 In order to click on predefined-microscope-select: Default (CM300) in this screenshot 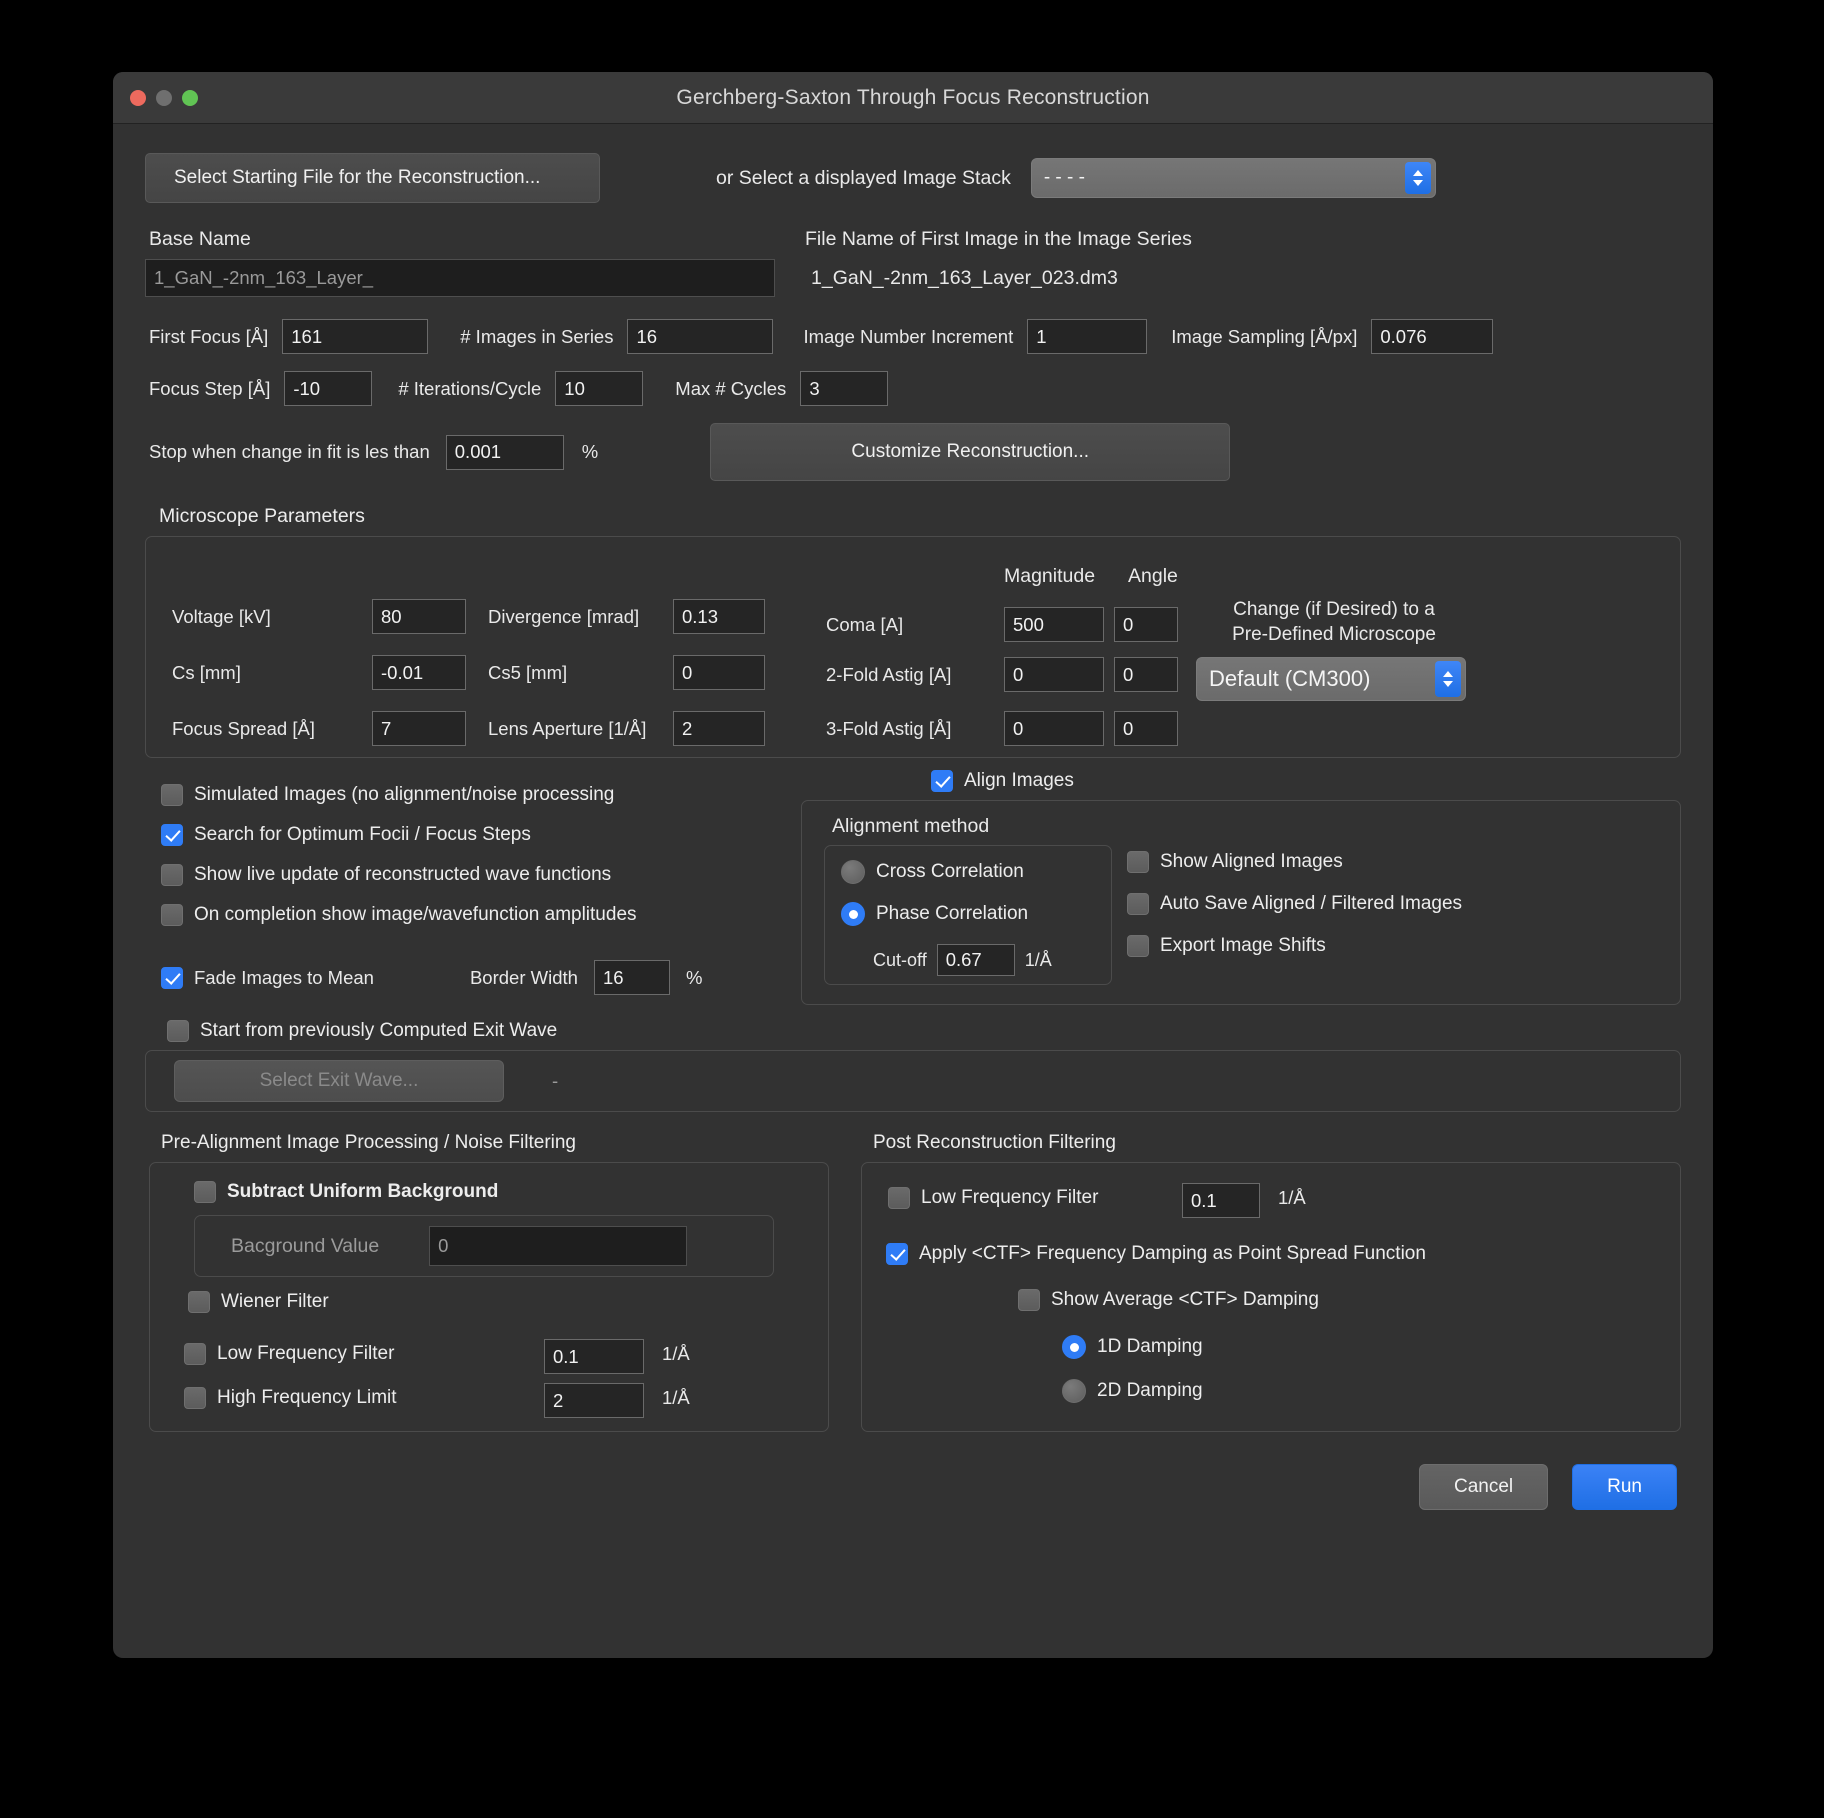, I will do `click(1331, 679)`.